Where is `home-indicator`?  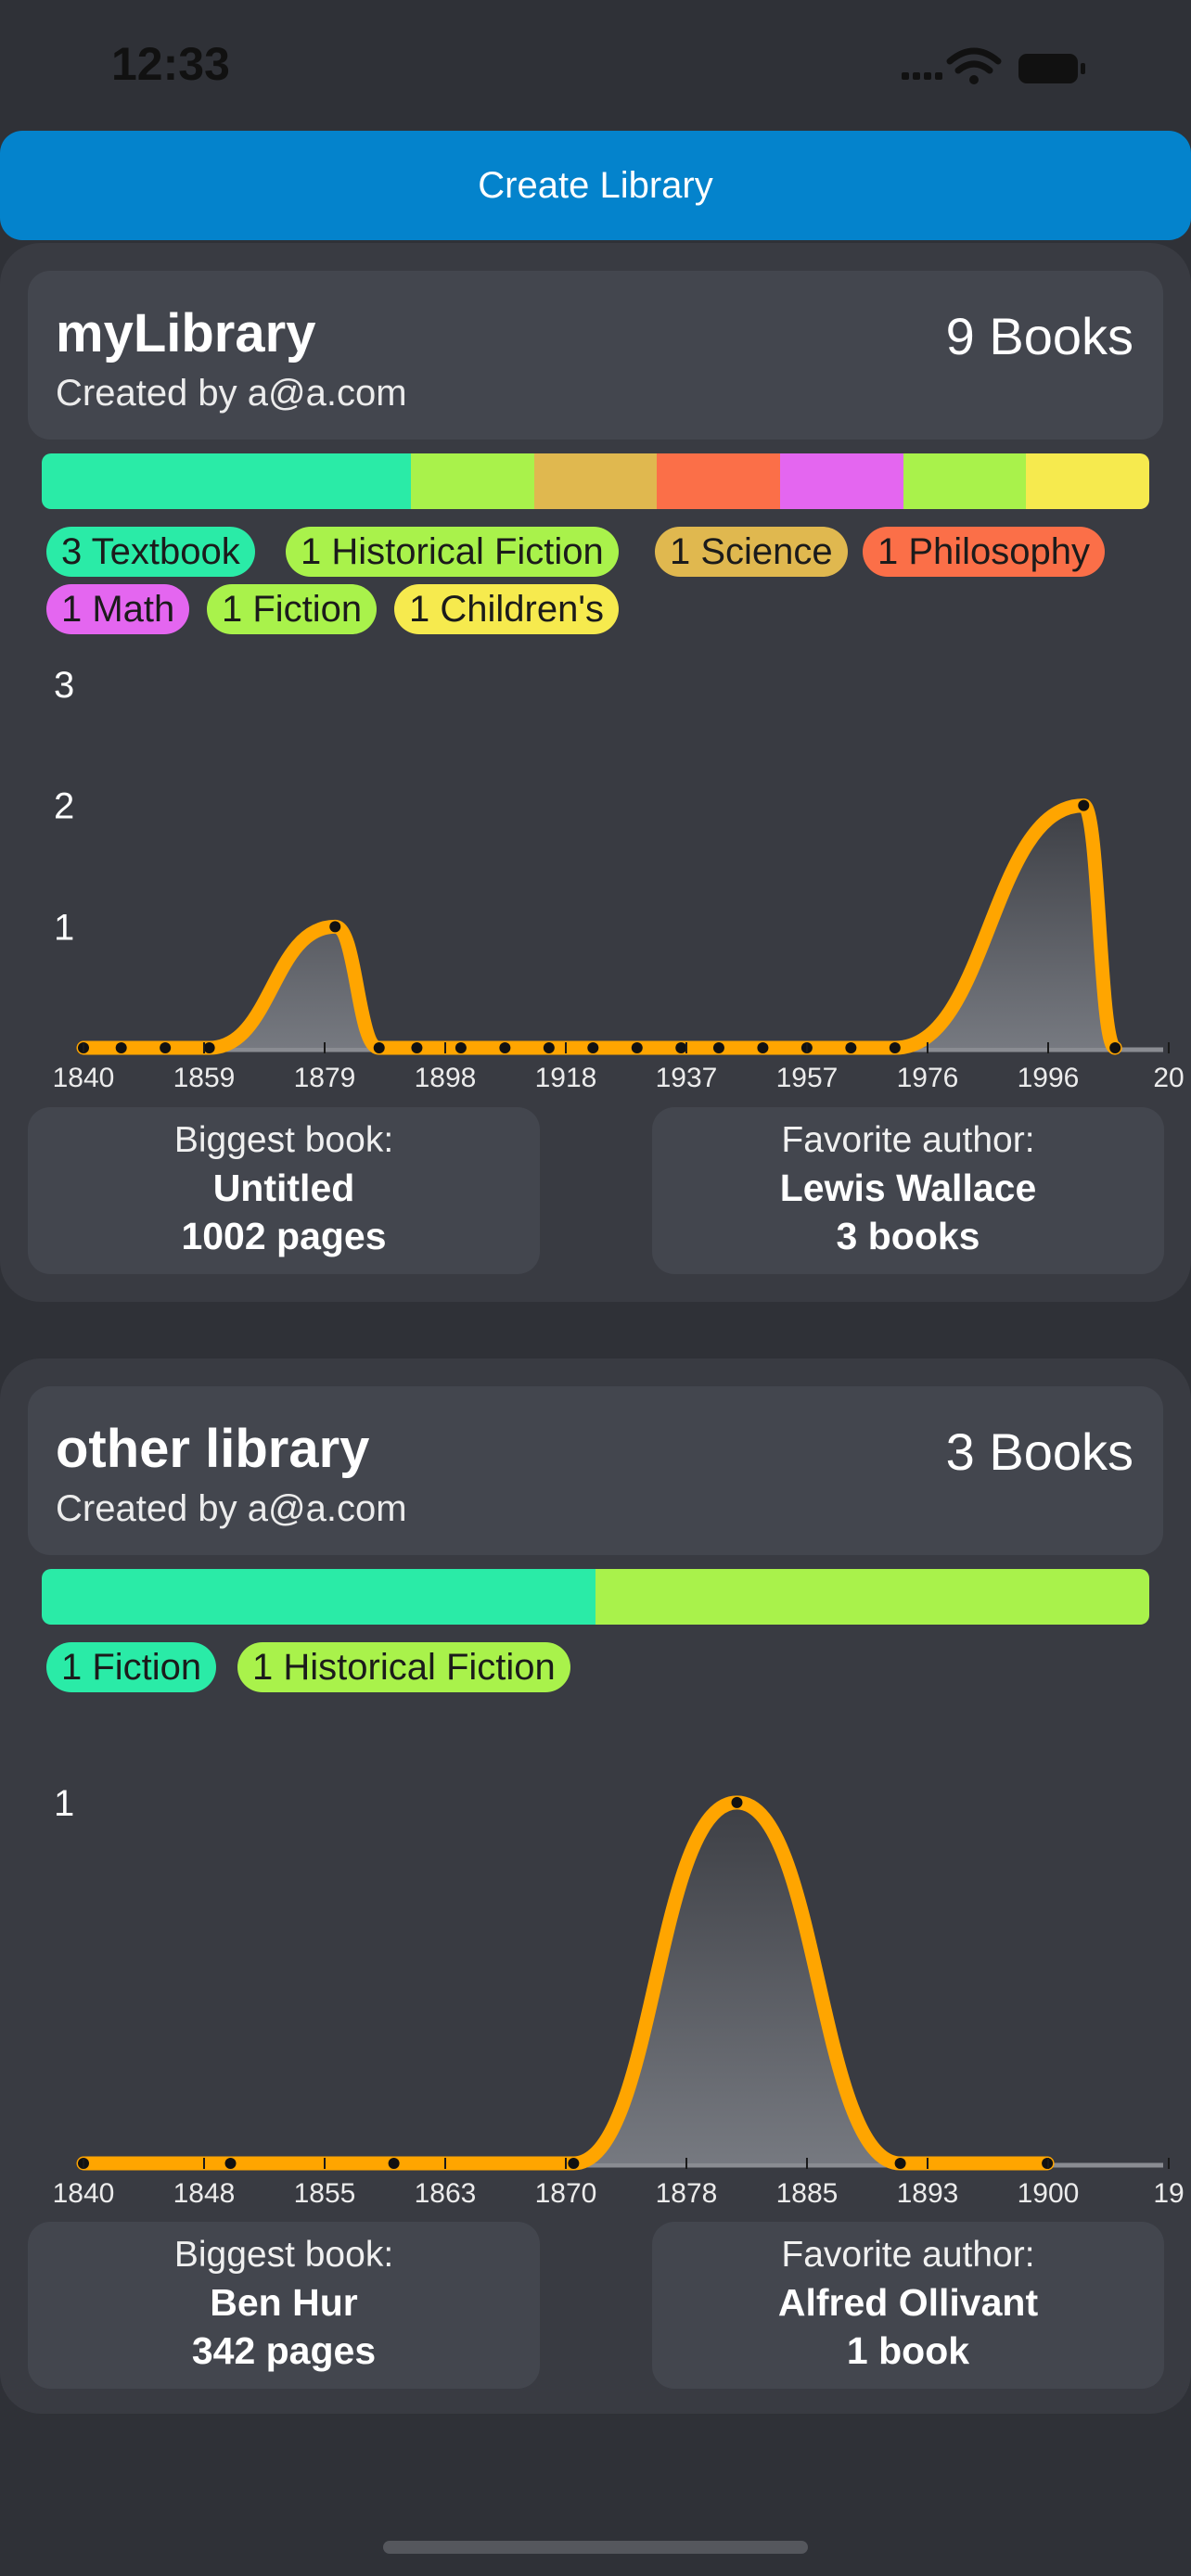
home-indicator is located at coordinates (595, 2547).